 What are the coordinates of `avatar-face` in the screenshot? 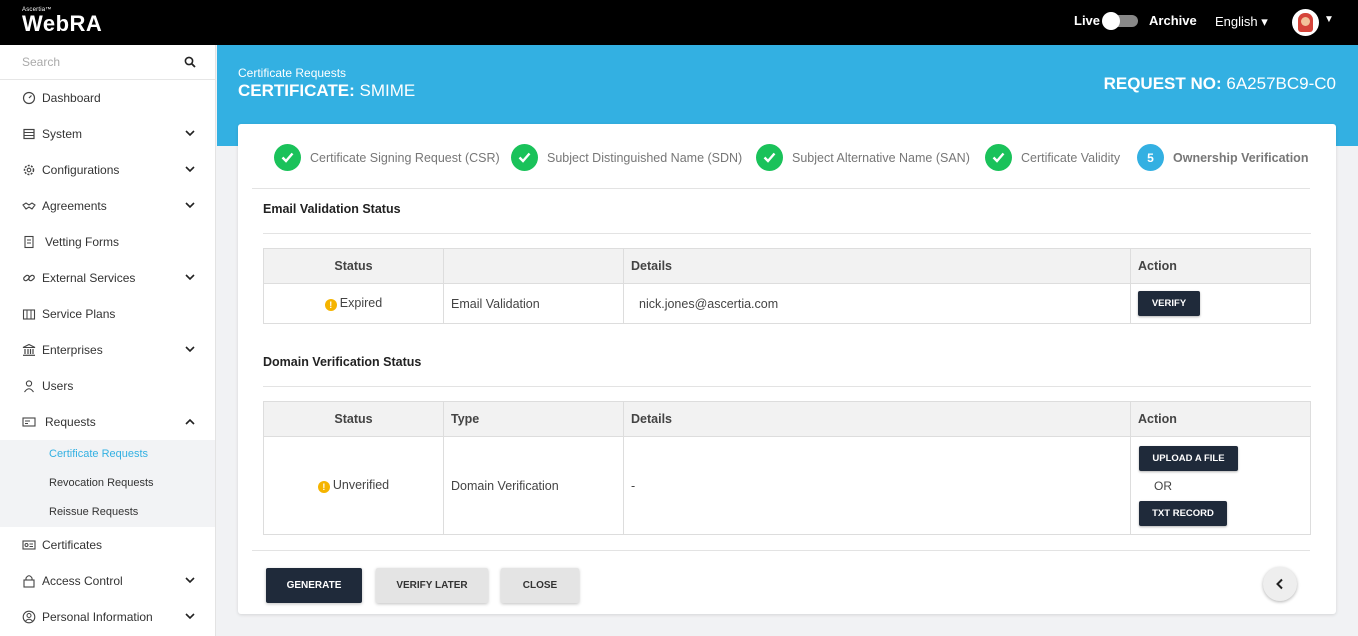 It's located at (1305, 21).